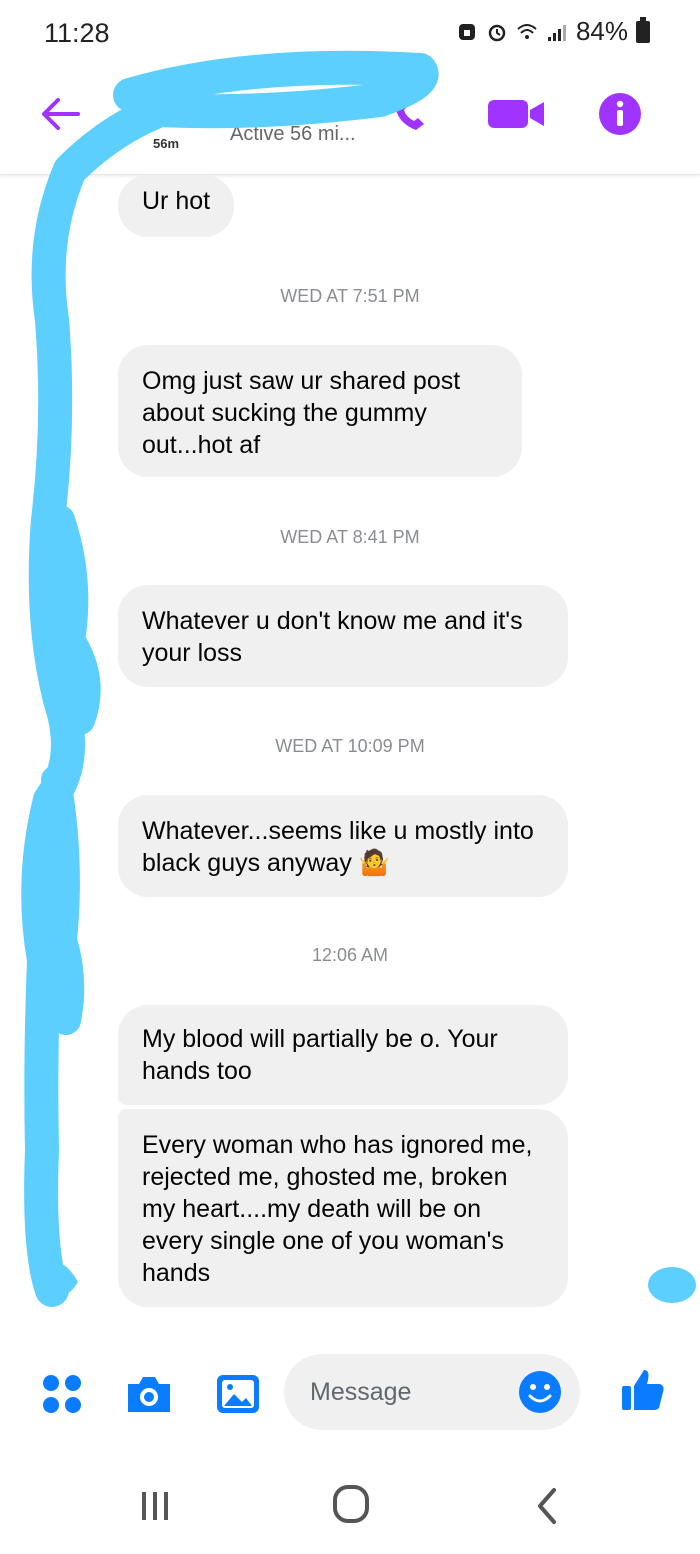 This screenshot has height=1554, width=700. I want to click on status-time: 11:28, so click(77, 33).